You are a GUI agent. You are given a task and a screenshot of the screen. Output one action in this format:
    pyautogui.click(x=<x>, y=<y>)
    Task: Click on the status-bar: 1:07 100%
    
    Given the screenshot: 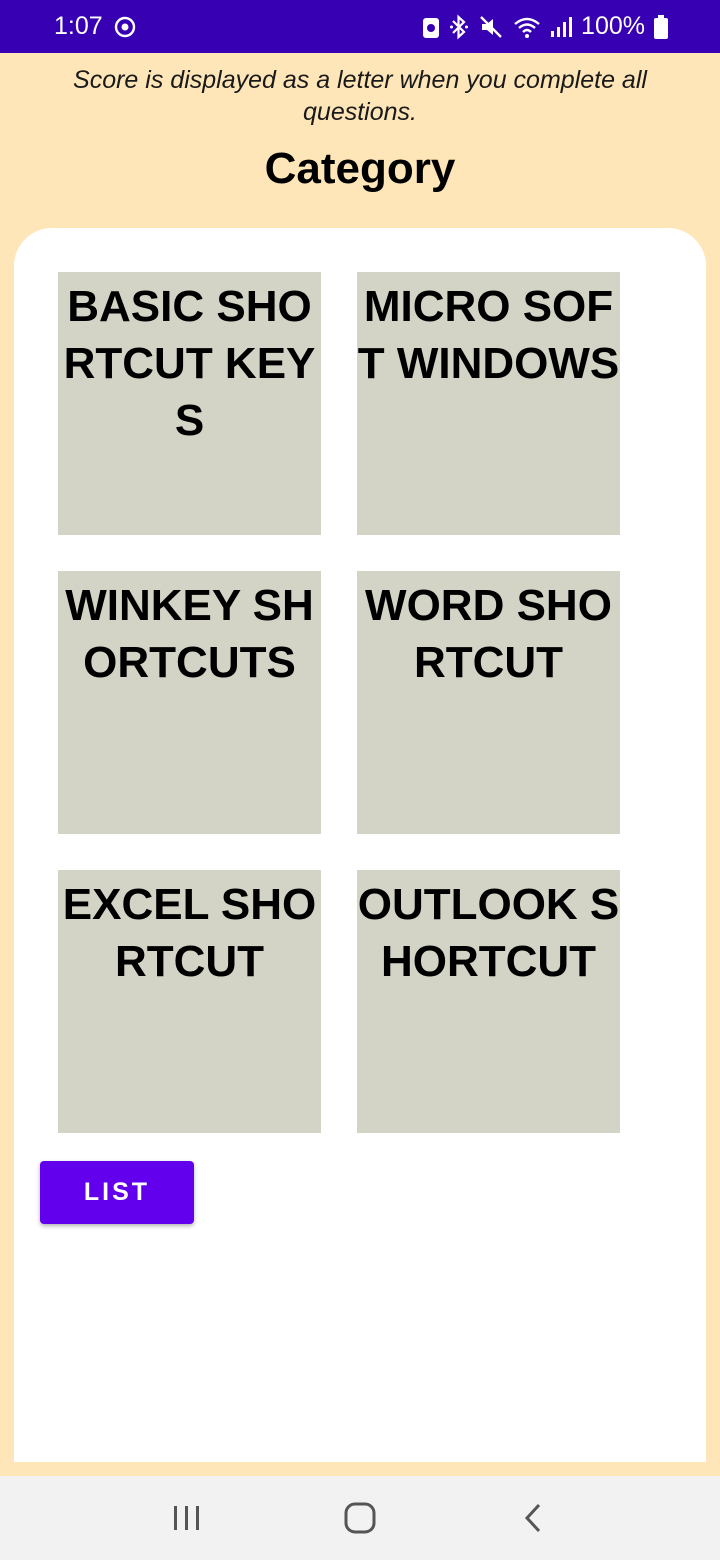 What is the action you would take?
    pyautogui.click(x=360, y=26)
    